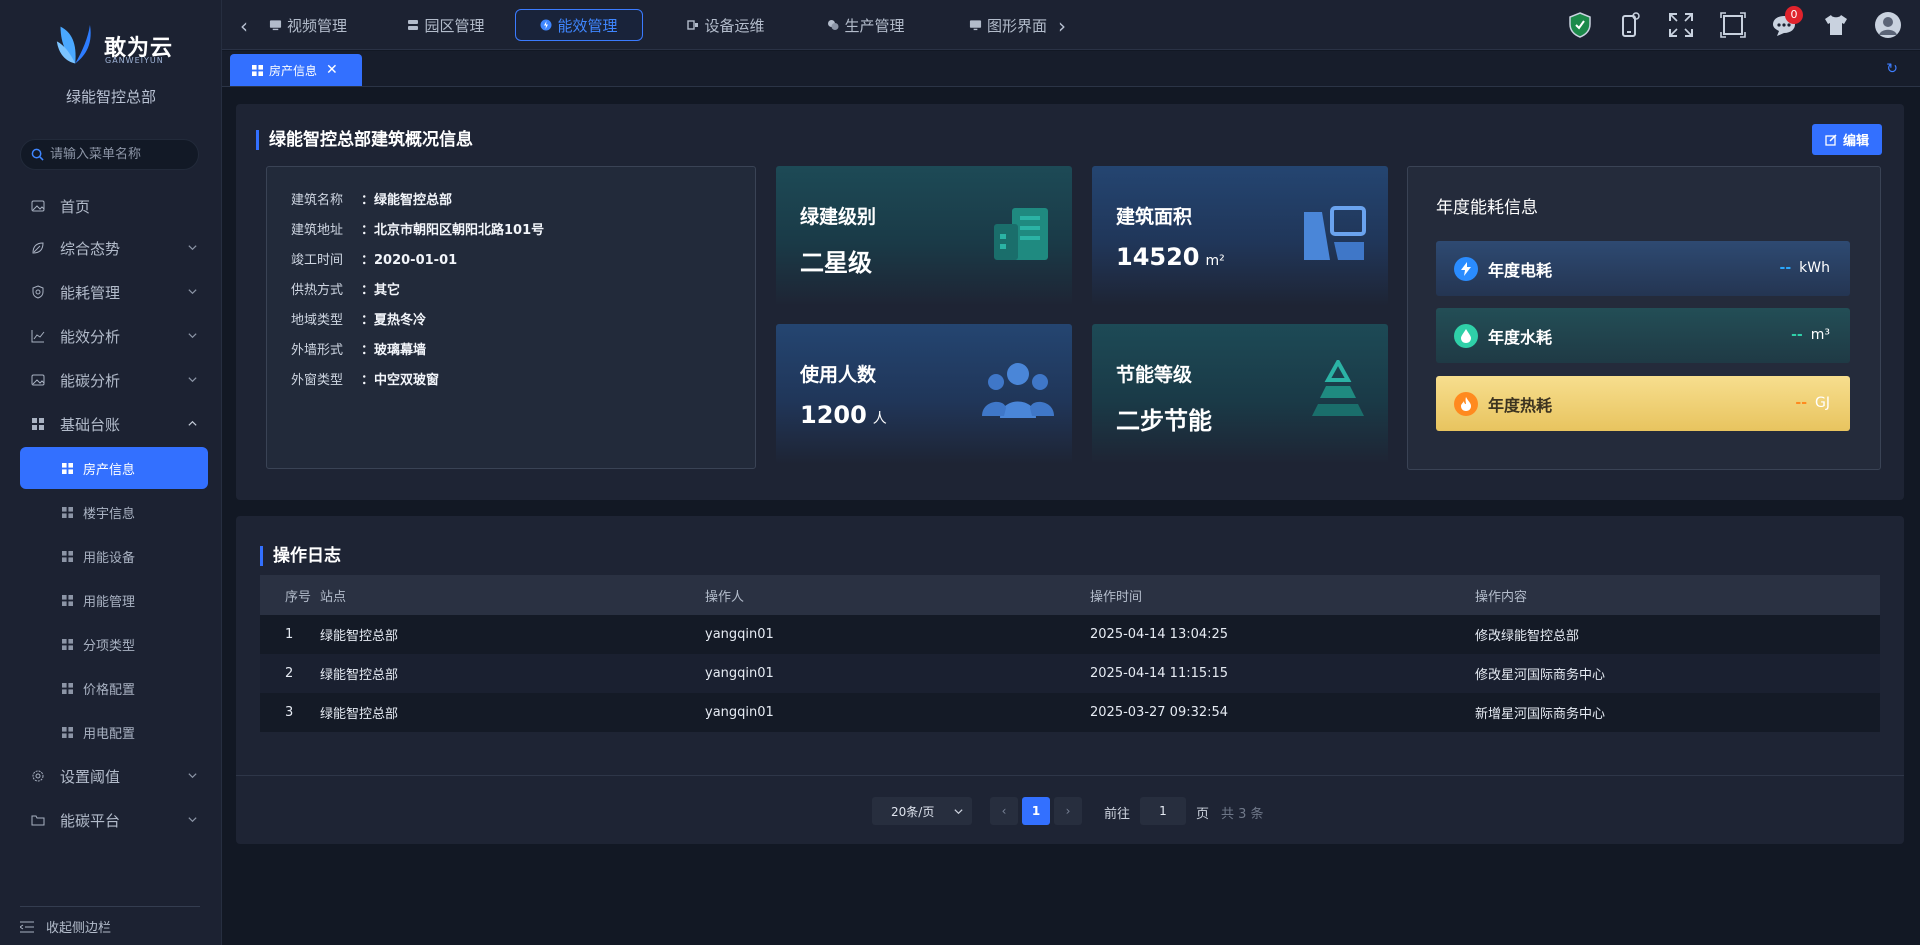 The height and width of the screenshot is (945, 1920). What do you see at coordinates (317, 290) in the screenshot?
I see `info-key: 供热方式` at bounding box center [317, 290].